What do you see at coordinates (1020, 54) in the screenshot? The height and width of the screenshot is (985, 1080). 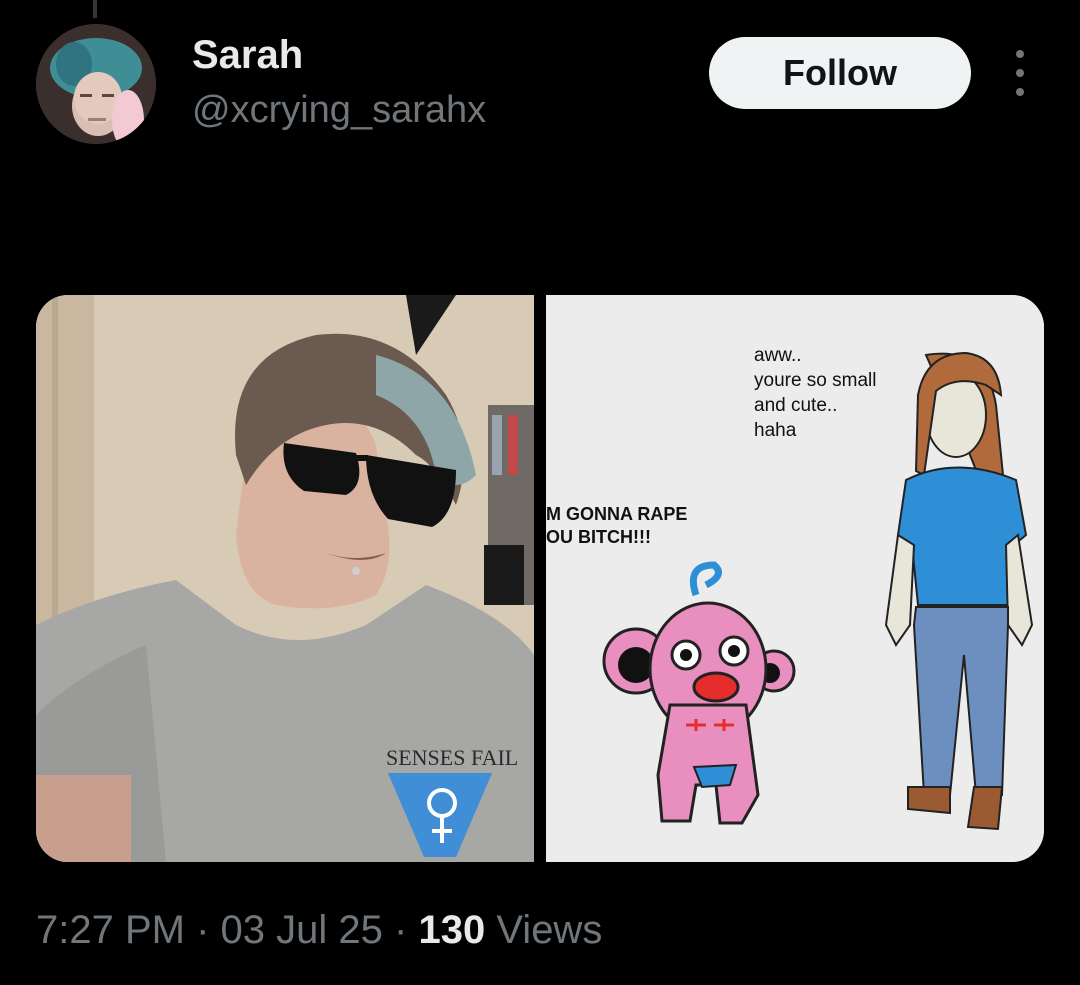 I see `more-vertical-icon` at bounding box center [1020, 54].